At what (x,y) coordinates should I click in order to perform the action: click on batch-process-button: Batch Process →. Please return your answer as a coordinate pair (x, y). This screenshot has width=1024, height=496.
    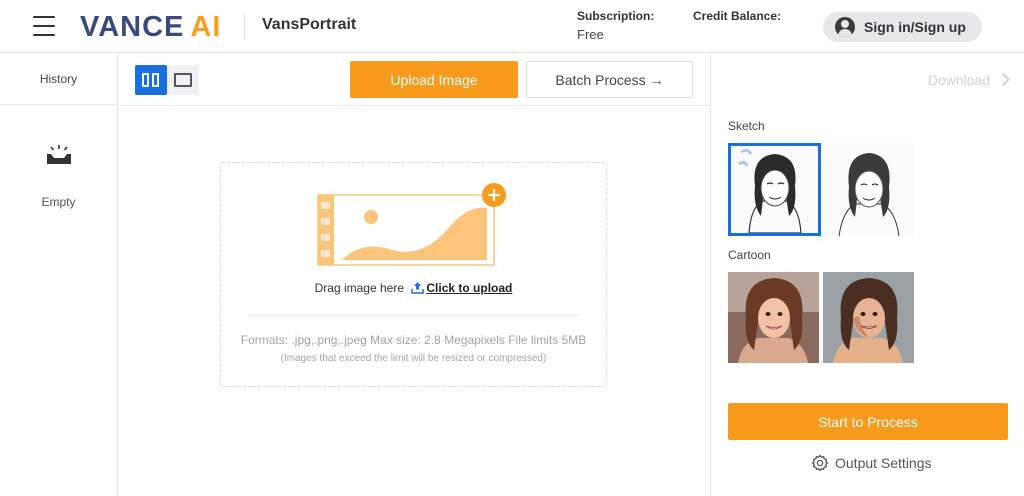
    Looking at the image, I should click on (609, 79).